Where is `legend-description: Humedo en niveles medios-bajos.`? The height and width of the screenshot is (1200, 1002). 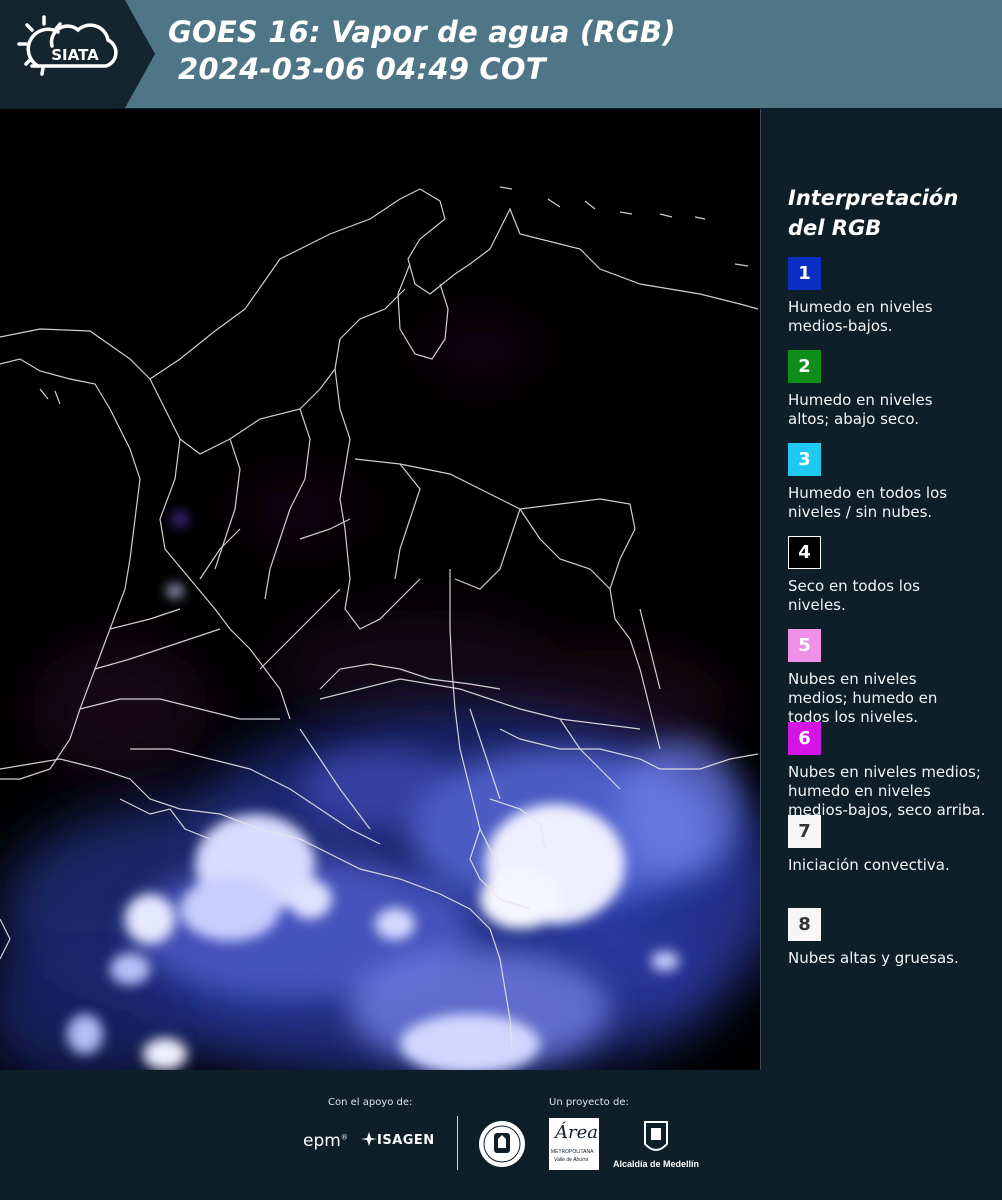 legend-description: Humedo en niveles medios-bajos. is located at coordinates (888, 317).